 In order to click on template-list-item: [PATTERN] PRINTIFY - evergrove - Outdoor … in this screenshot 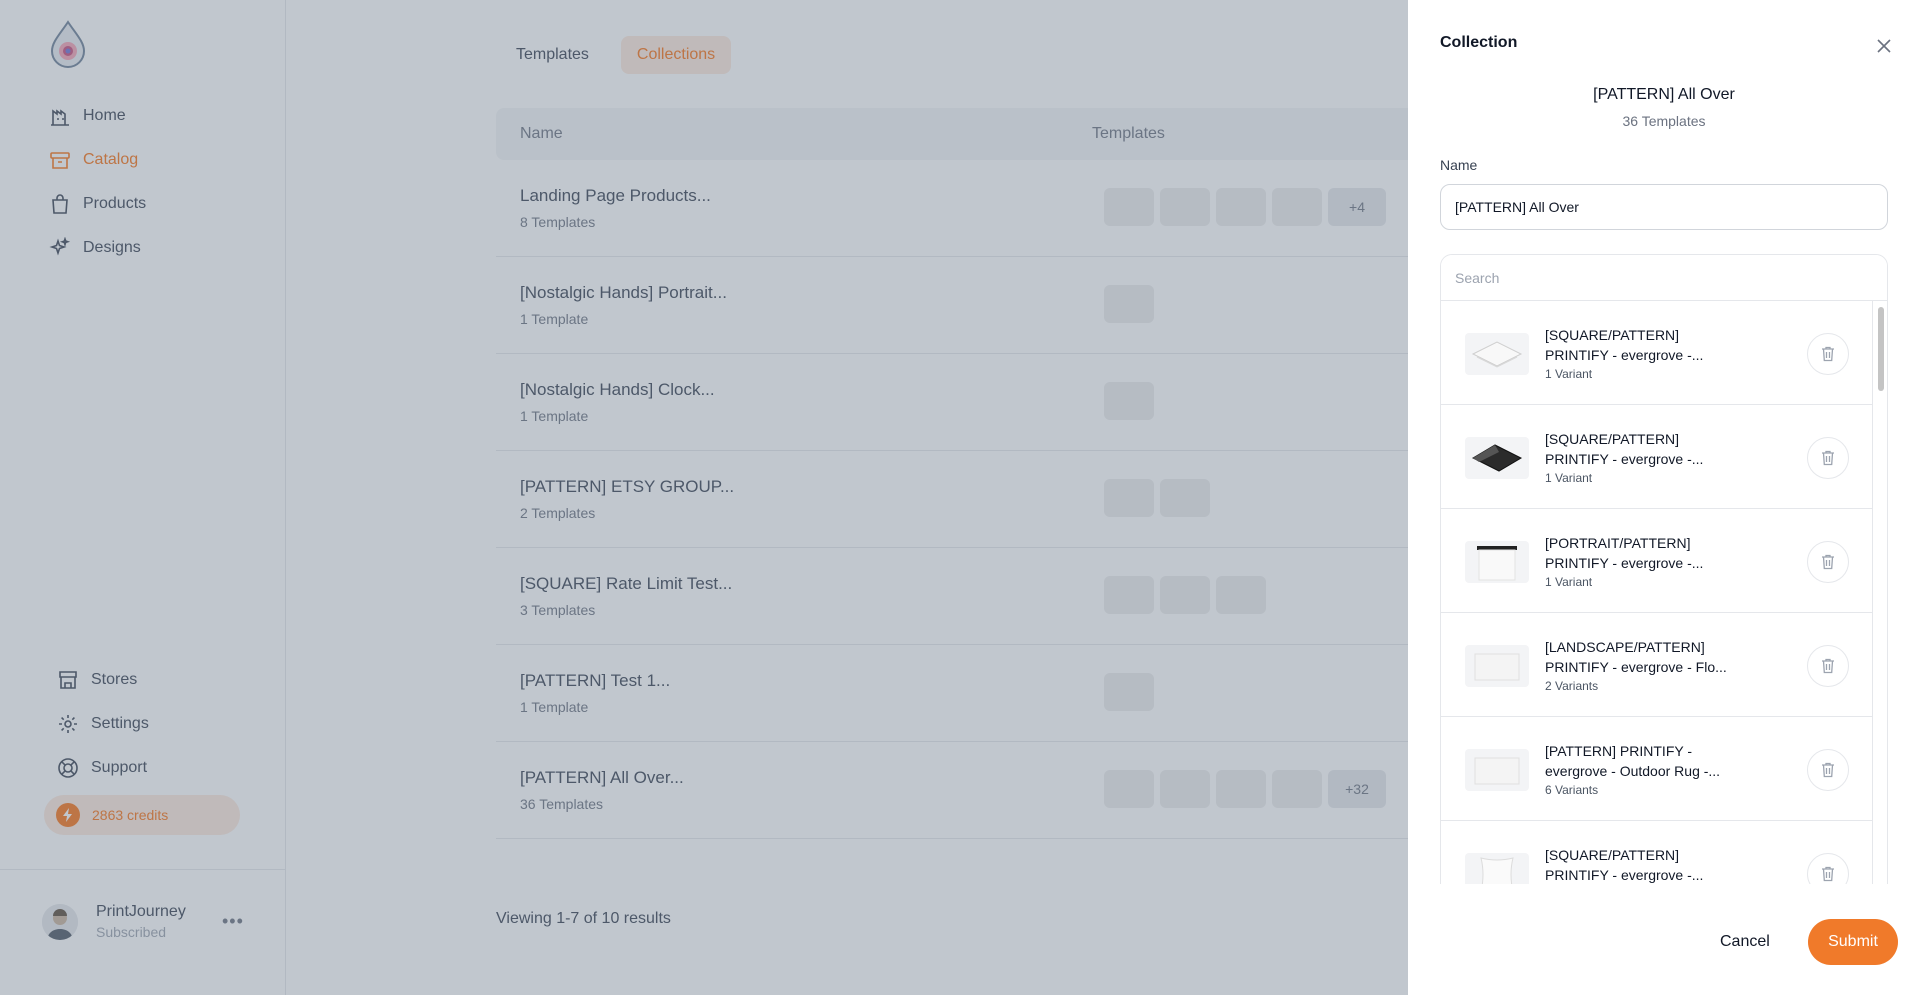, I will do `click(1657, 769)`.